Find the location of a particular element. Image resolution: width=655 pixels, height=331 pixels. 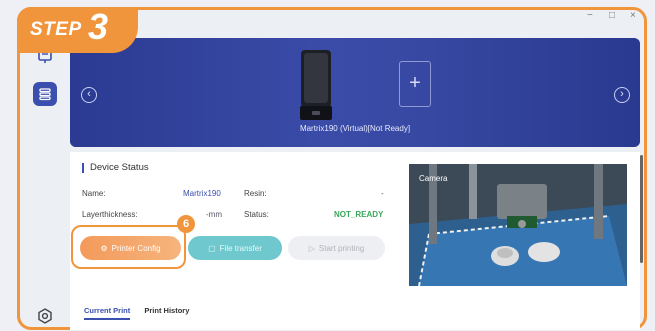

tab-print-history: Print History is located at coordinates (166, 310).